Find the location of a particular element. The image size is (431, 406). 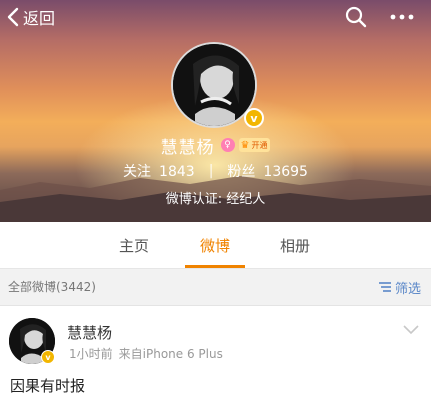

all-weibo-count: 全部微博(3442) is located at coordinates (52, 287).